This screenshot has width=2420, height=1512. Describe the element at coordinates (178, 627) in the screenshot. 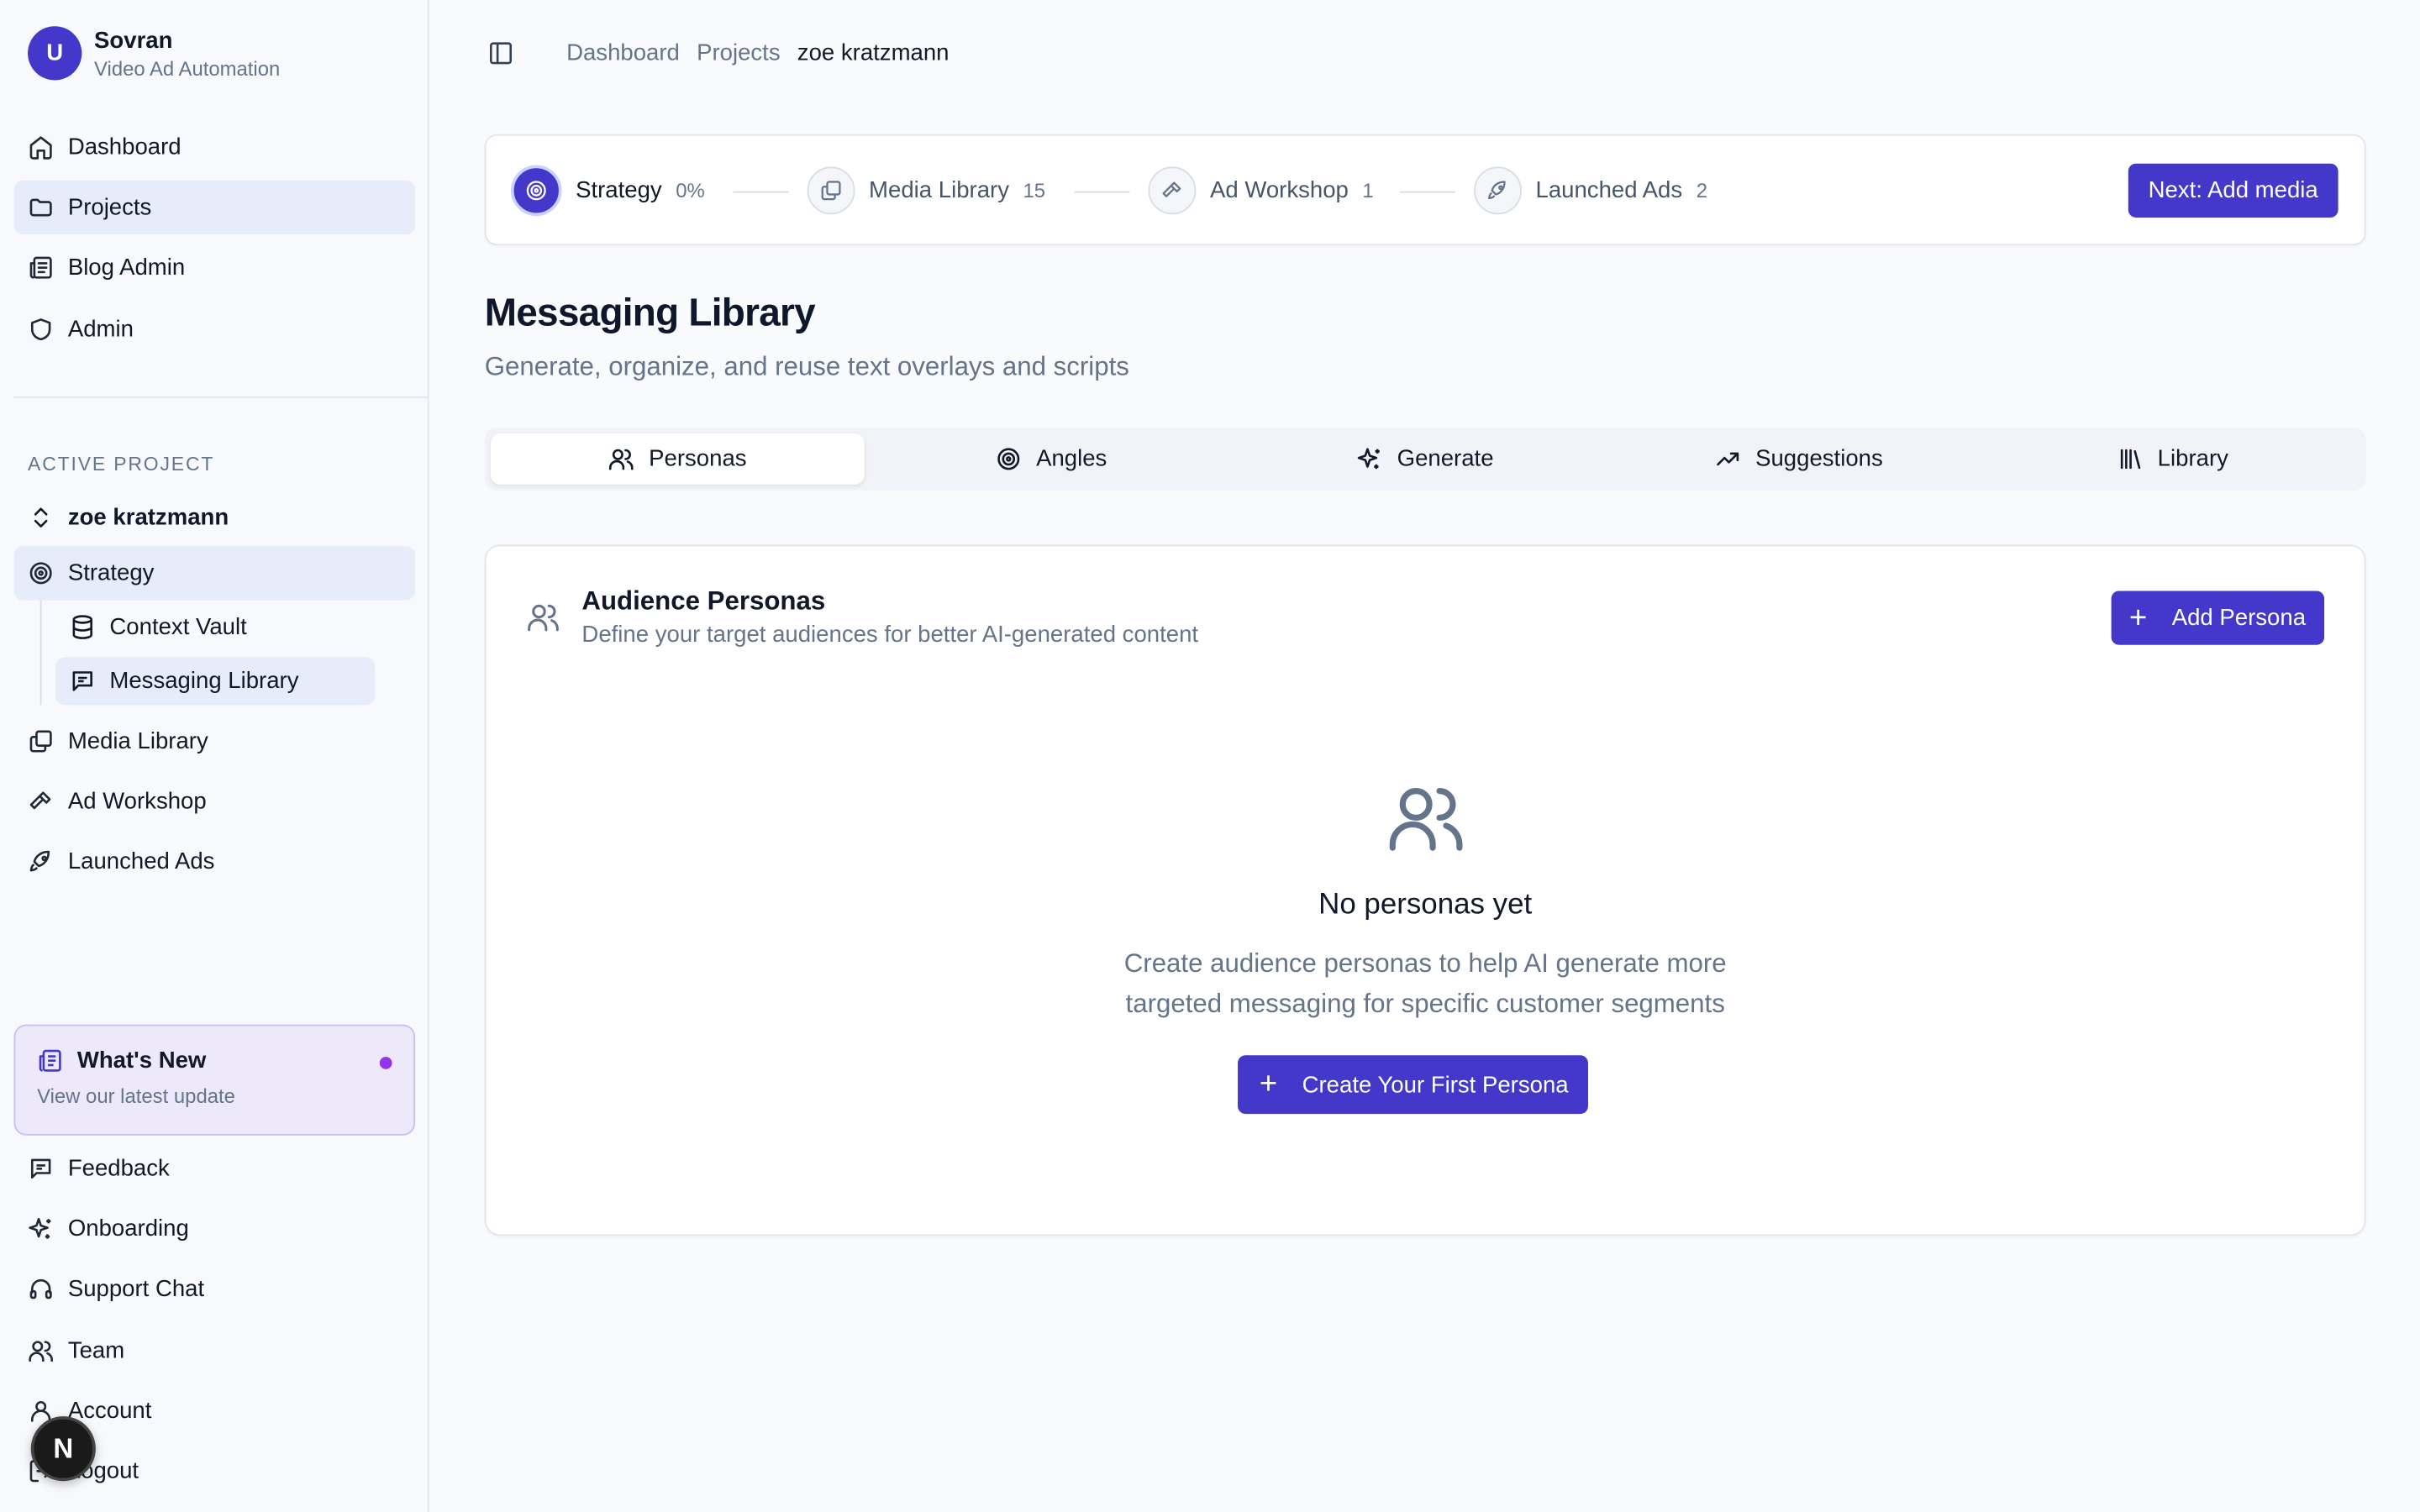

I see `sidebar-item-label: Context Vault` at that location.